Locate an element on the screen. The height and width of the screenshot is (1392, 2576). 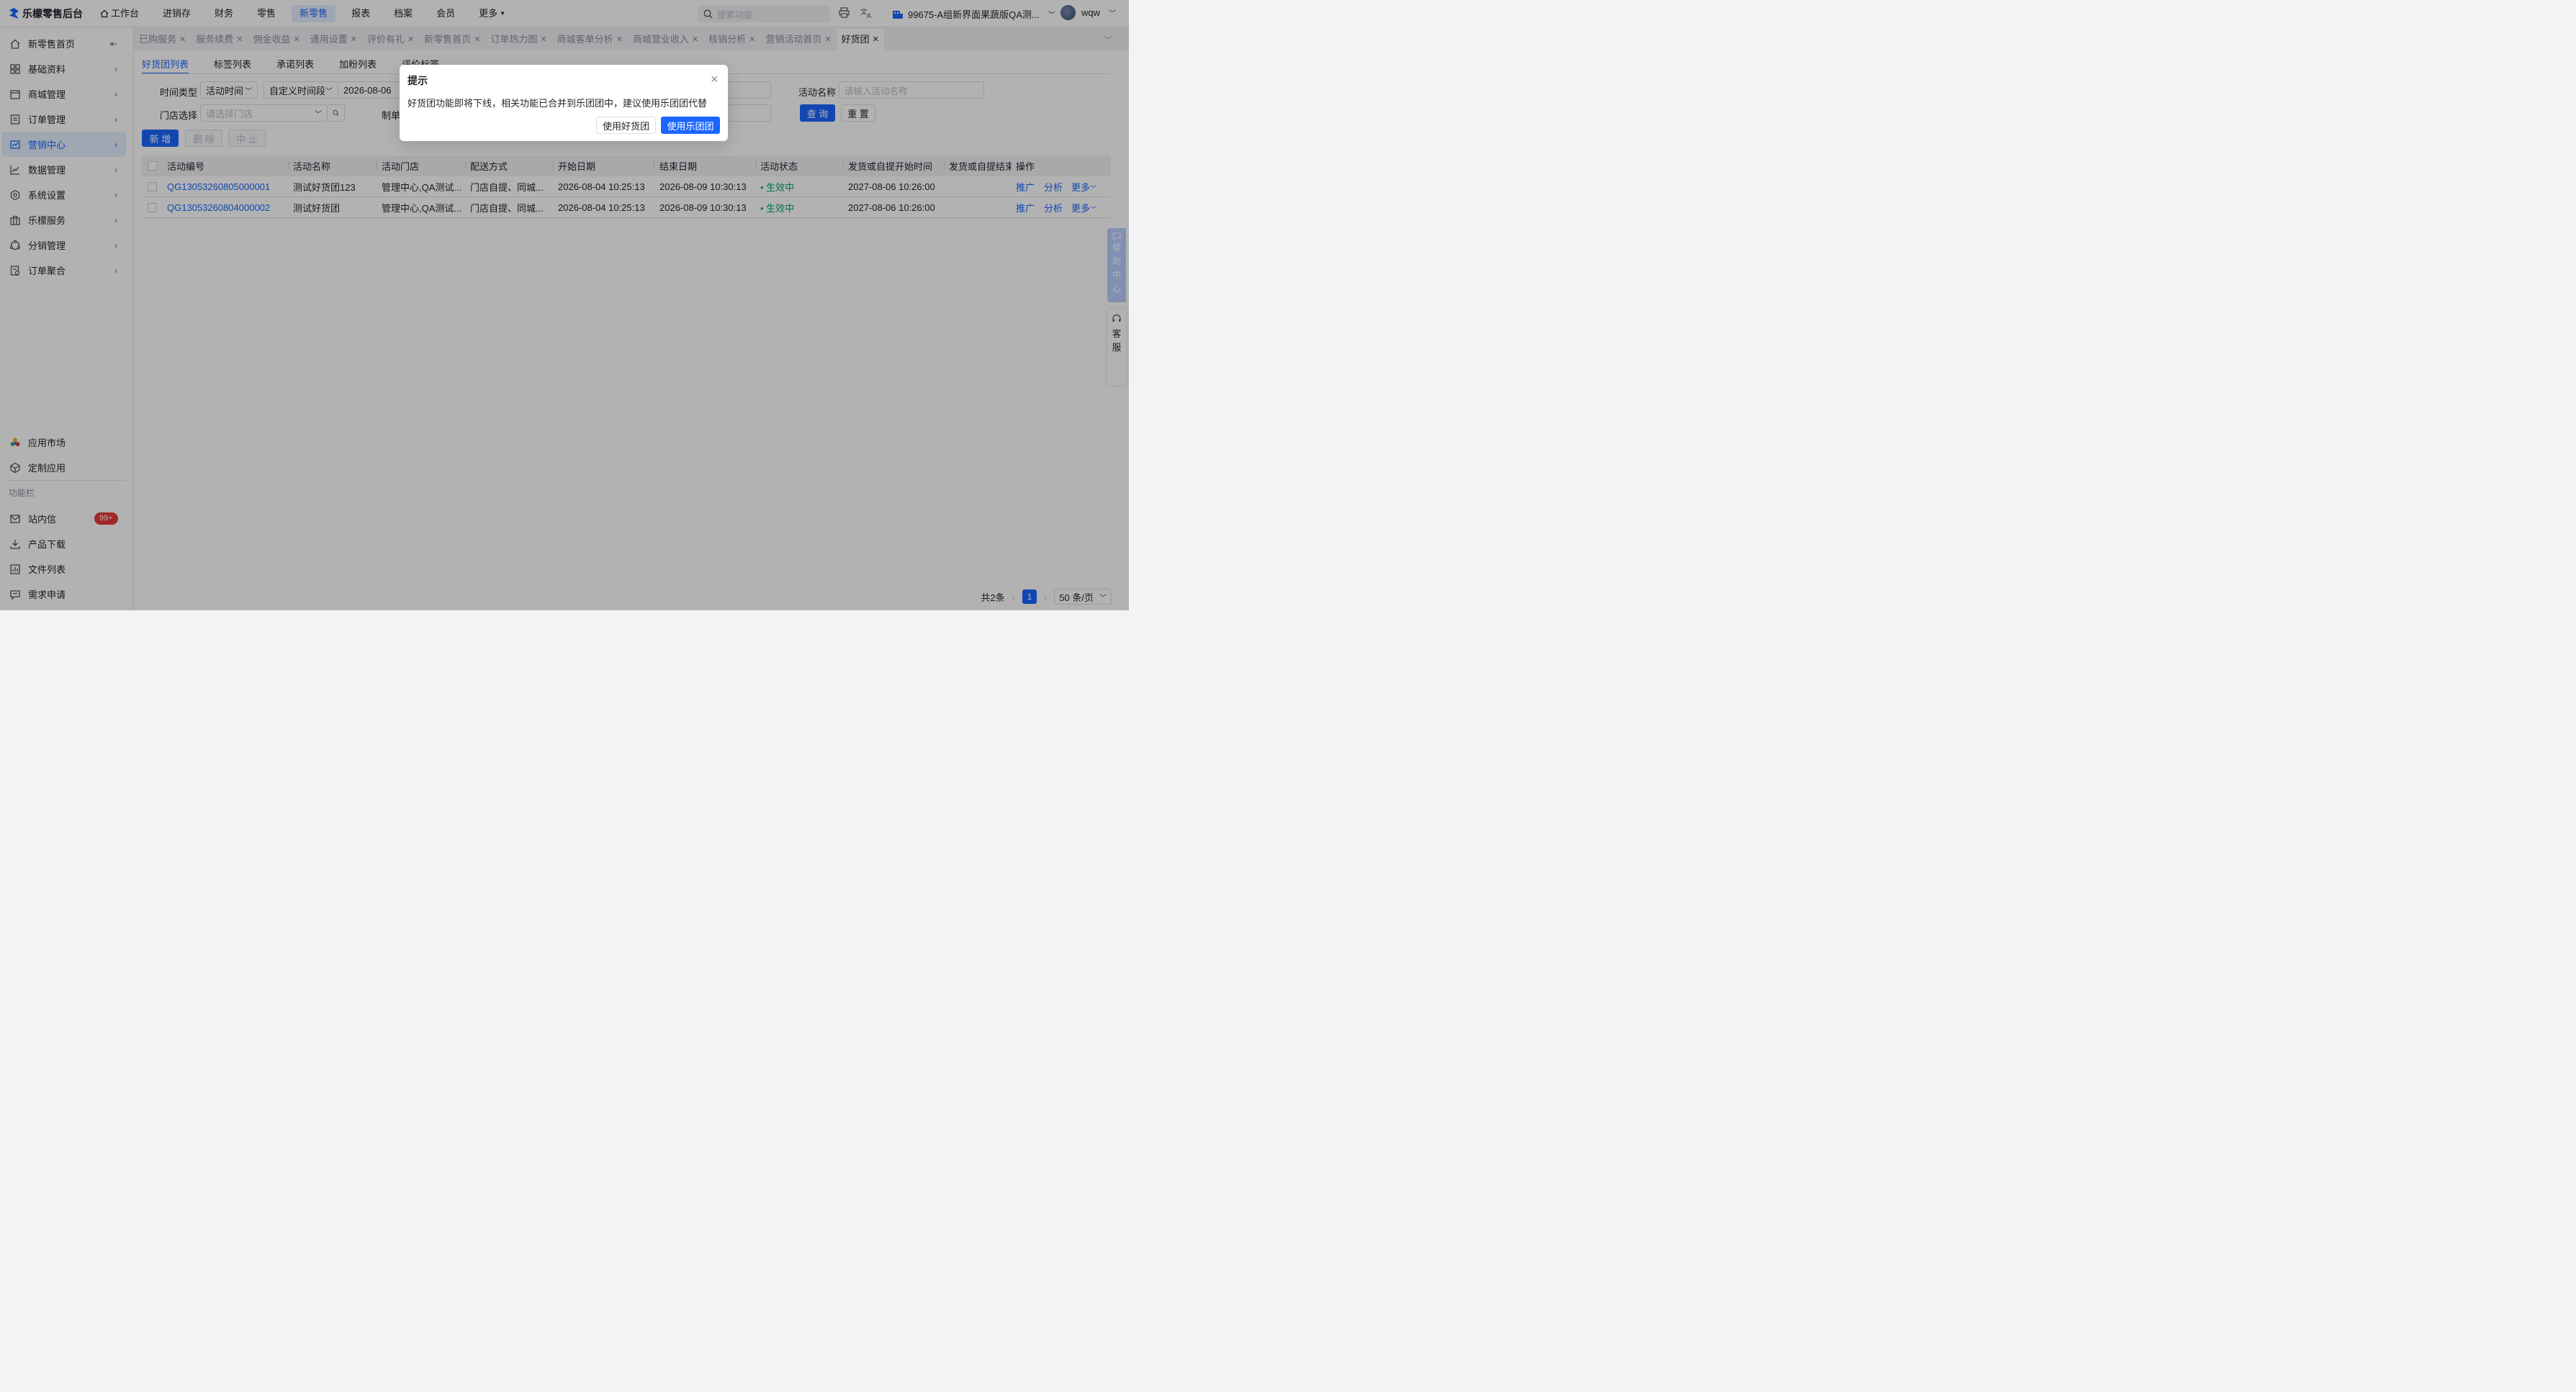
dialog-title: 提示 is located at coordinates (417, 80).